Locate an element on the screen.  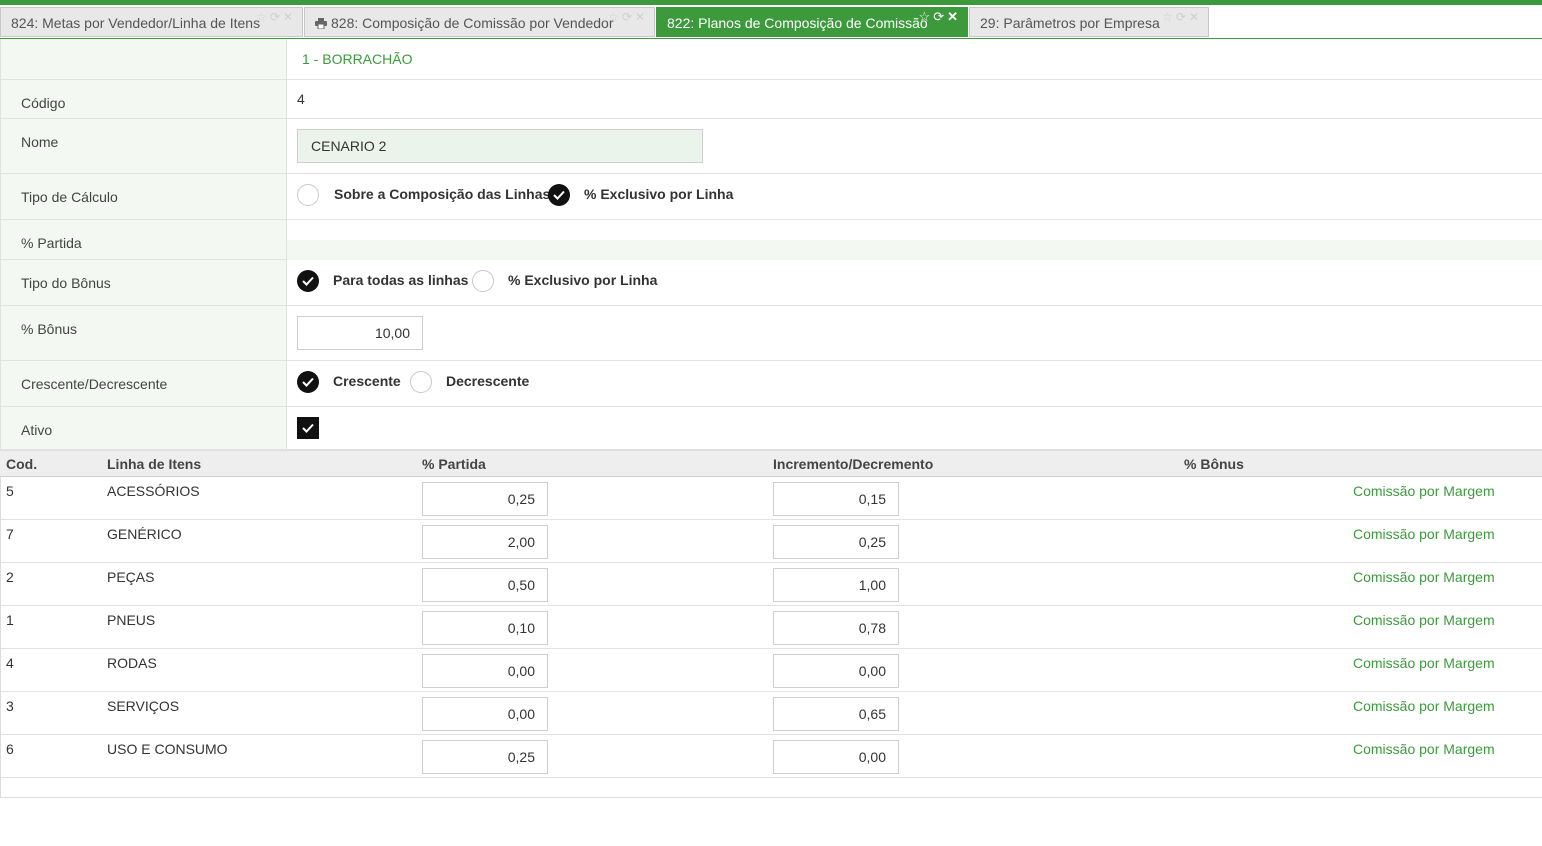
ativo-checkbox is located at coordinates (308, 428).